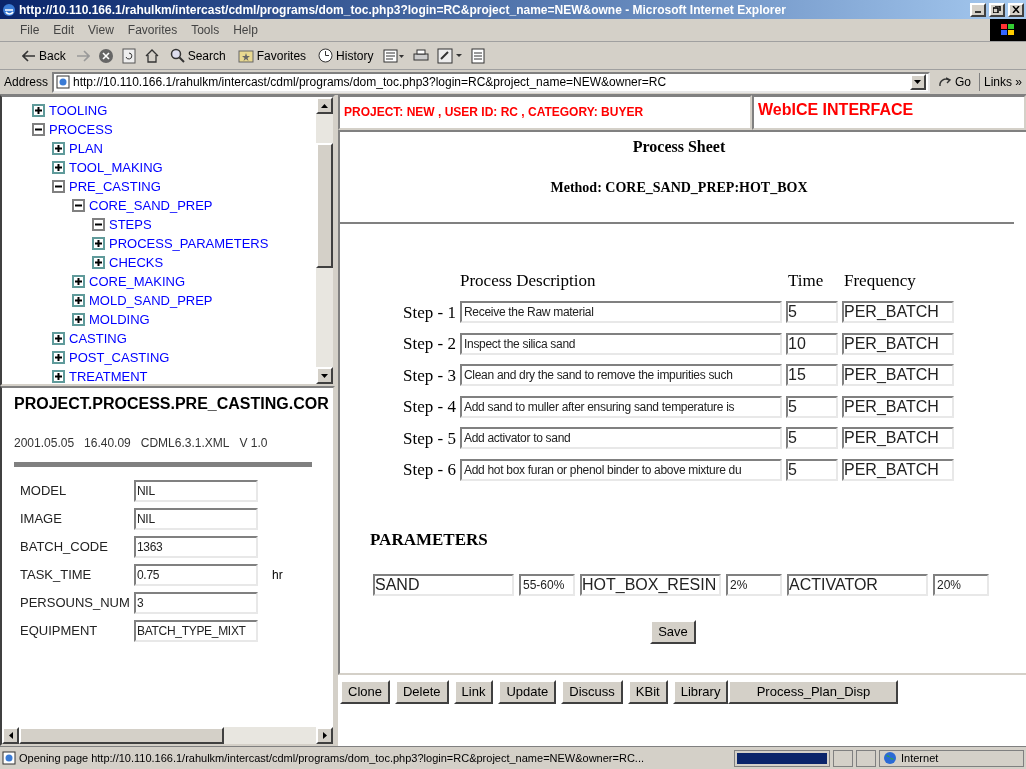 The height and width of the screenshot is (769, 1026). I want to click on document-icon, so click(478, 55).